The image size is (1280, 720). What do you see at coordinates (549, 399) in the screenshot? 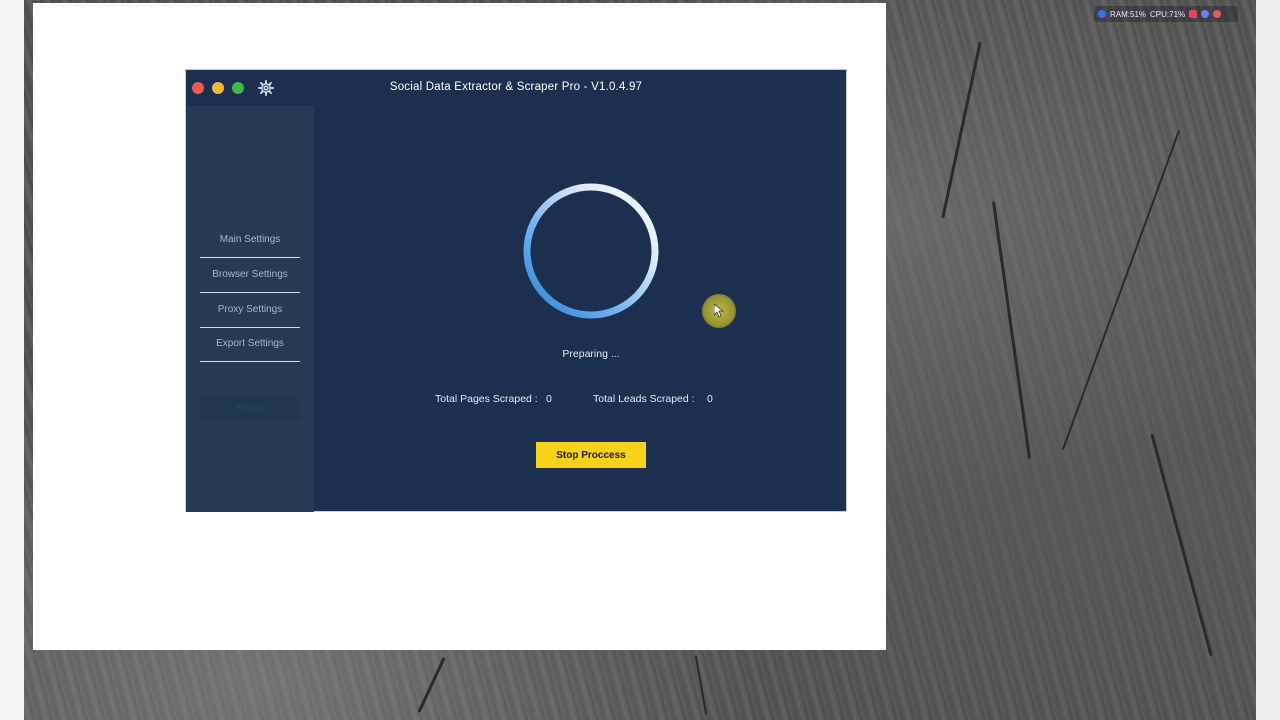
I see `total-pages-value: 0` at bounding box center [549, 399].